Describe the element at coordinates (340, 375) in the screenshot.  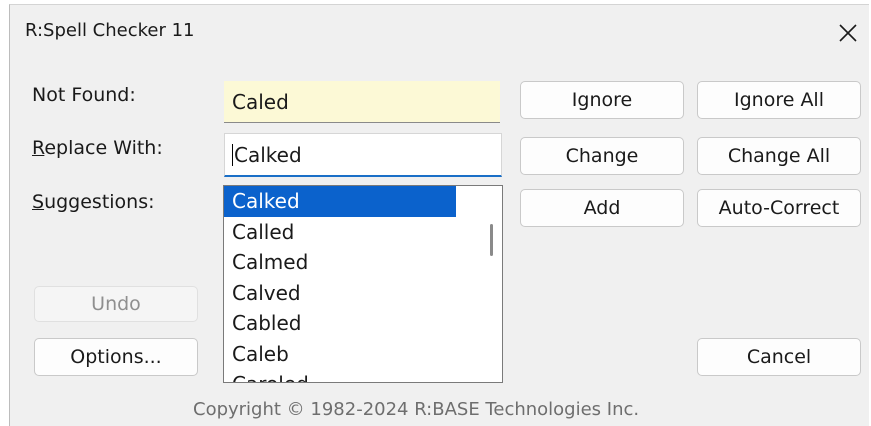
I see `suggestion-item: Caroled` at that location.